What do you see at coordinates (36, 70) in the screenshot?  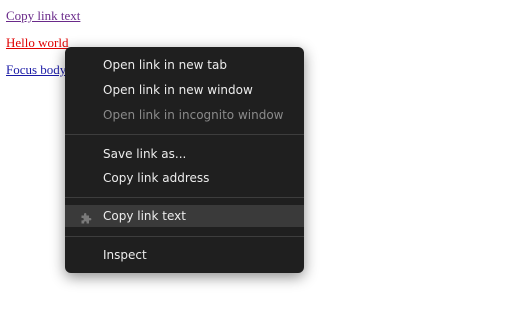 I see `focus-body-link: Focus body` at bounding box center [36, 70].